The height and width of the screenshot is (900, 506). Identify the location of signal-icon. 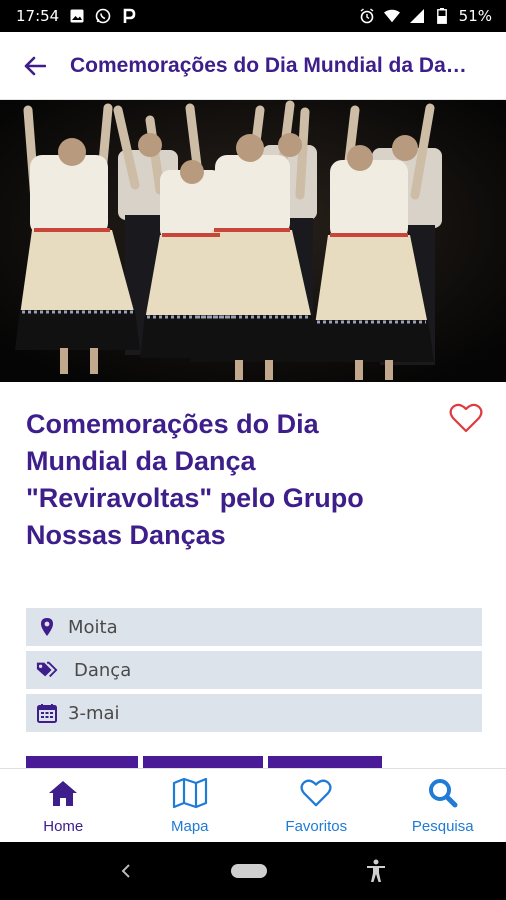
(417, 16).